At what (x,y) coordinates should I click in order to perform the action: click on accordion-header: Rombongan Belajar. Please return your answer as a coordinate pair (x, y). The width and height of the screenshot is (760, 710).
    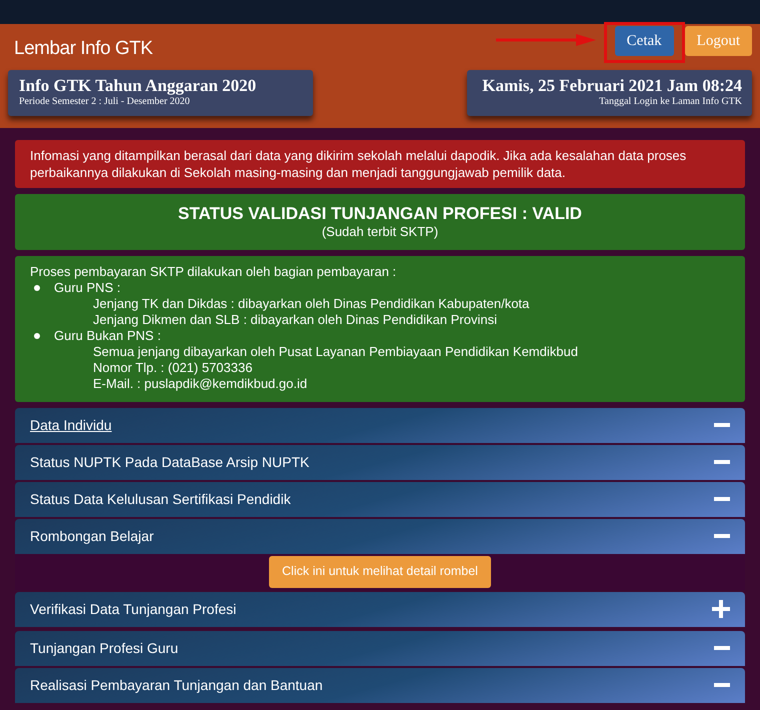
    Looking at the image, I should click on (380, 536).